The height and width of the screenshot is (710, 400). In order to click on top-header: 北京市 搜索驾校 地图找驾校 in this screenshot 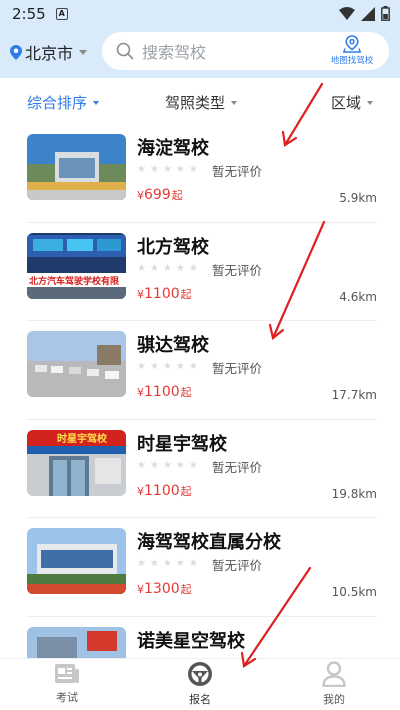, I will do `click(200, 53)`.